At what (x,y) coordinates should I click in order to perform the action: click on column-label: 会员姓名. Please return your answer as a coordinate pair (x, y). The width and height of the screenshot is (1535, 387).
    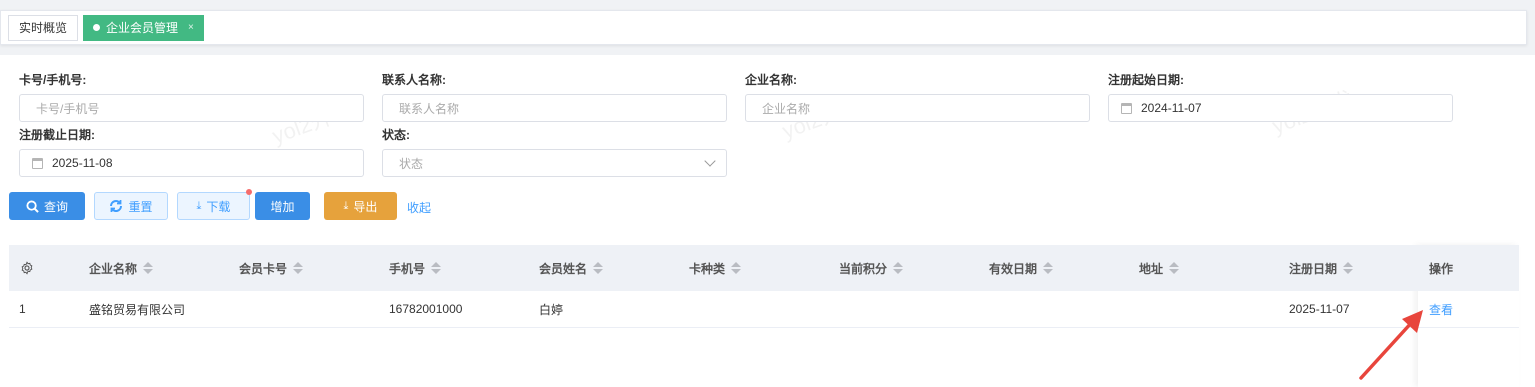
    Looking at the image, I should click on (563, 268).